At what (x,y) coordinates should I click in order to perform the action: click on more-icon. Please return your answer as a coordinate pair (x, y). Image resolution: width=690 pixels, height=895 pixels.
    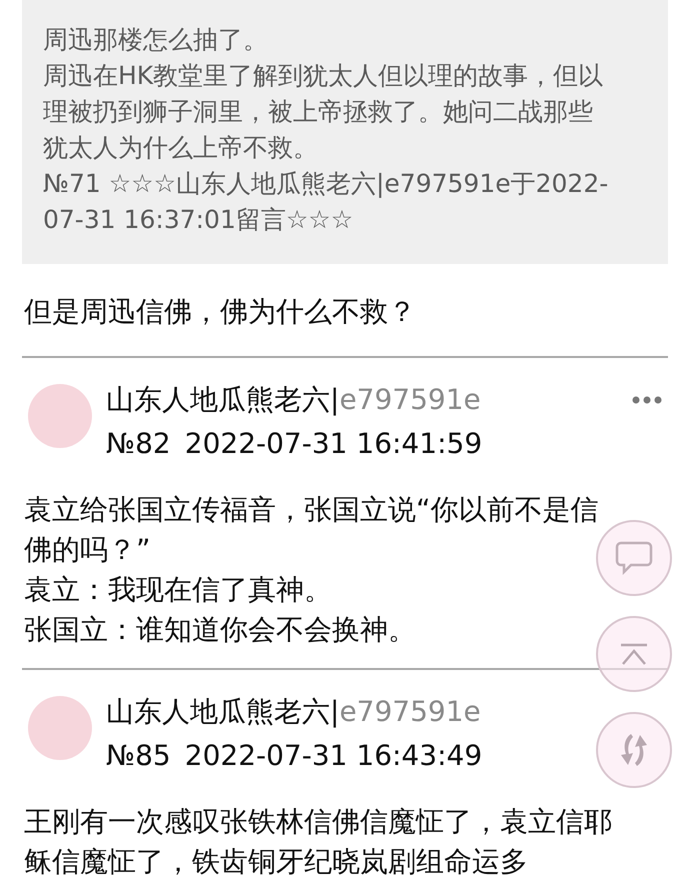
    Looking at the image, I should click on (647, 400).